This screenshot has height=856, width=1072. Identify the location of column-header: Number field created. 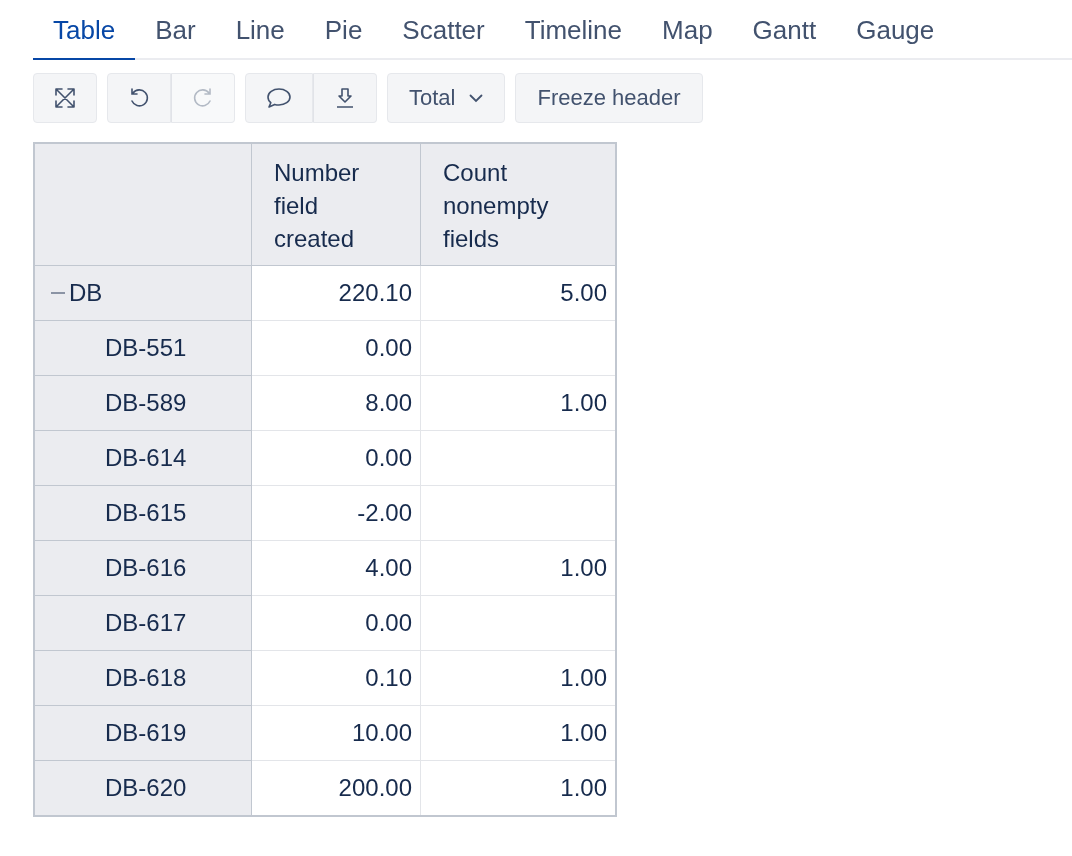
(336, 204).